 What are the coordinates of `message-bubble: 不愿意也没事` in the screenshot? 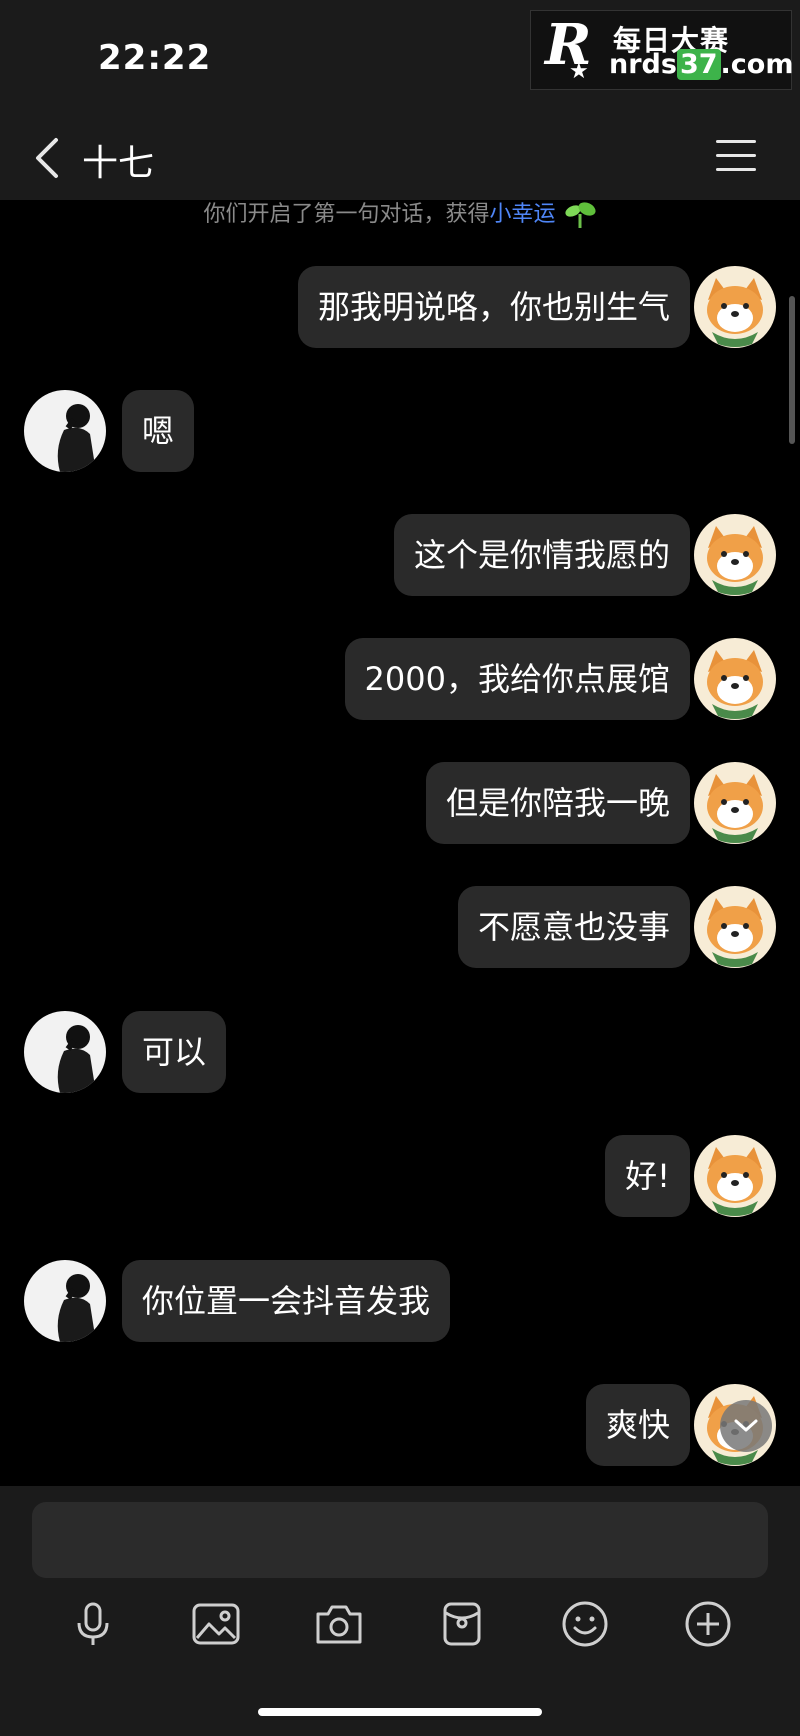 It's located at (573, 927).